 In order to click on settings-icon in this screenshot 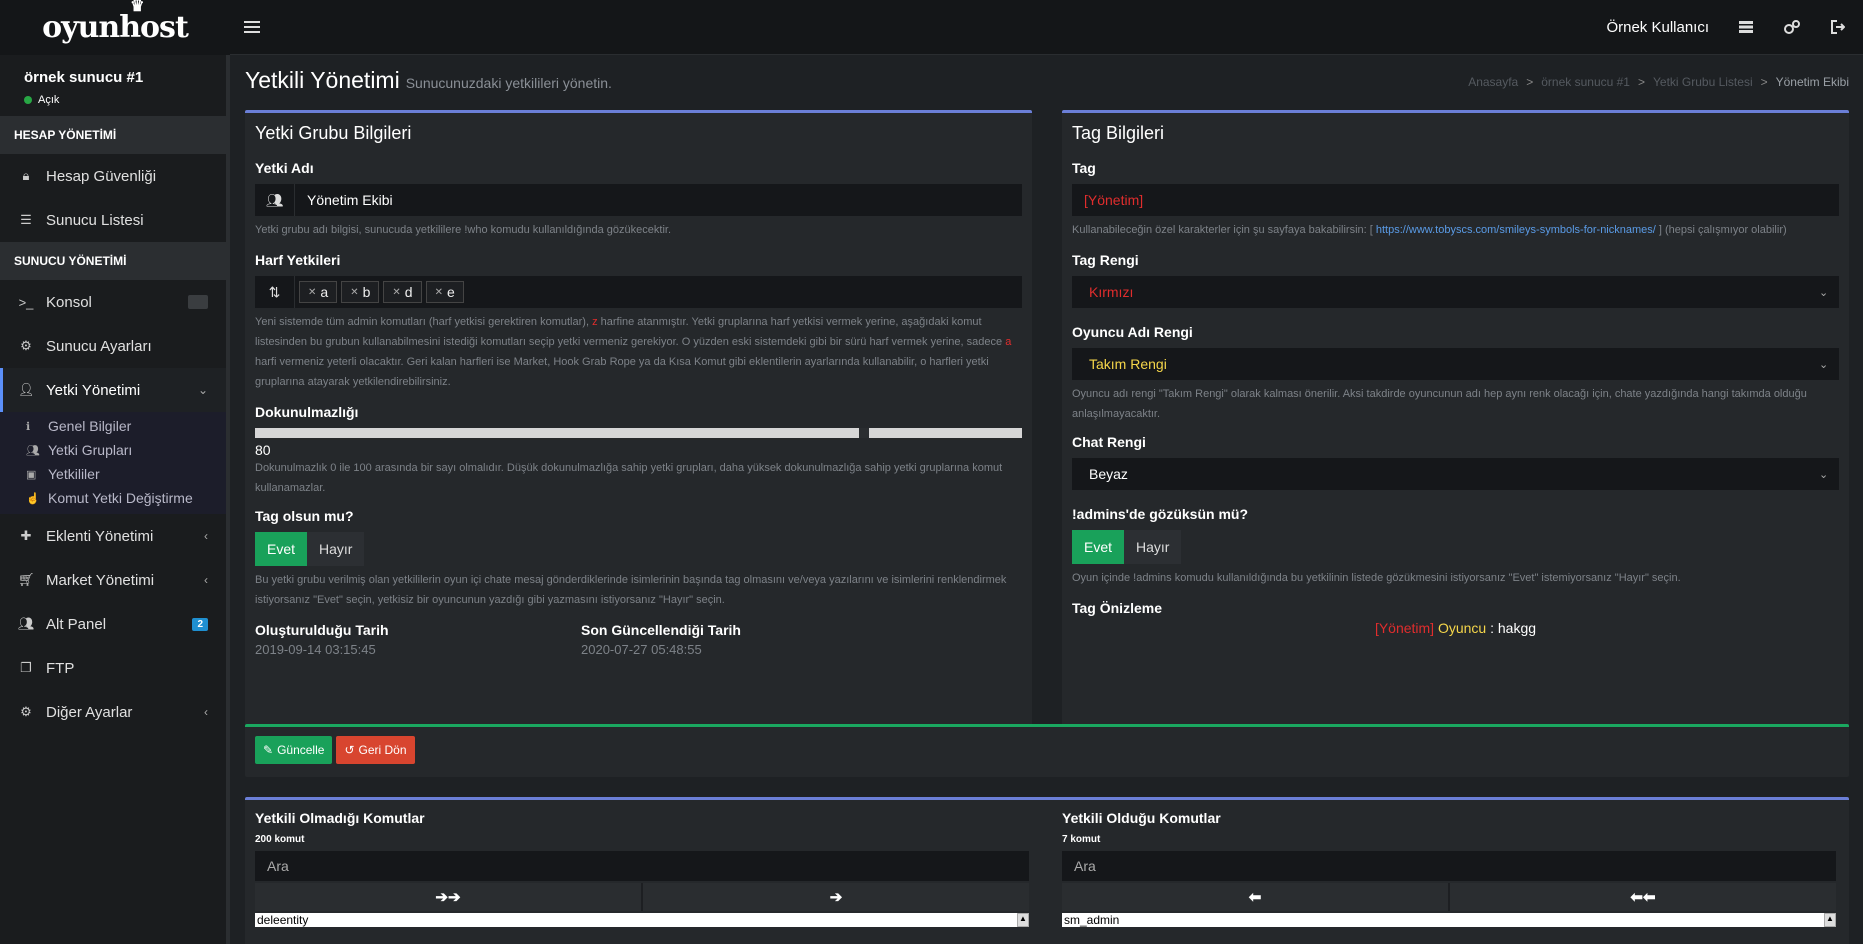, I will do `click(1792, 27)`.